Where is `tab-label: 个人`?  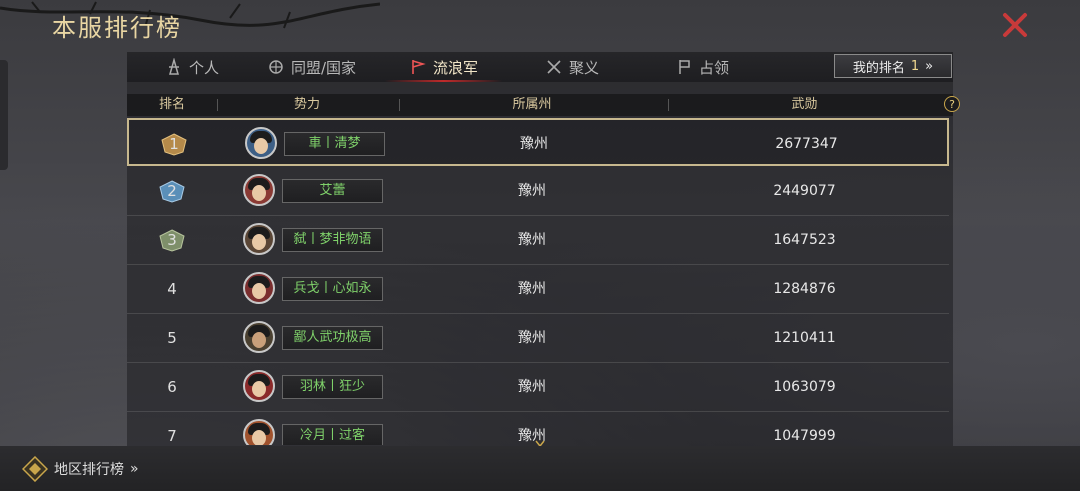
tab-label: 个人 is located at coordinates (204, 67).